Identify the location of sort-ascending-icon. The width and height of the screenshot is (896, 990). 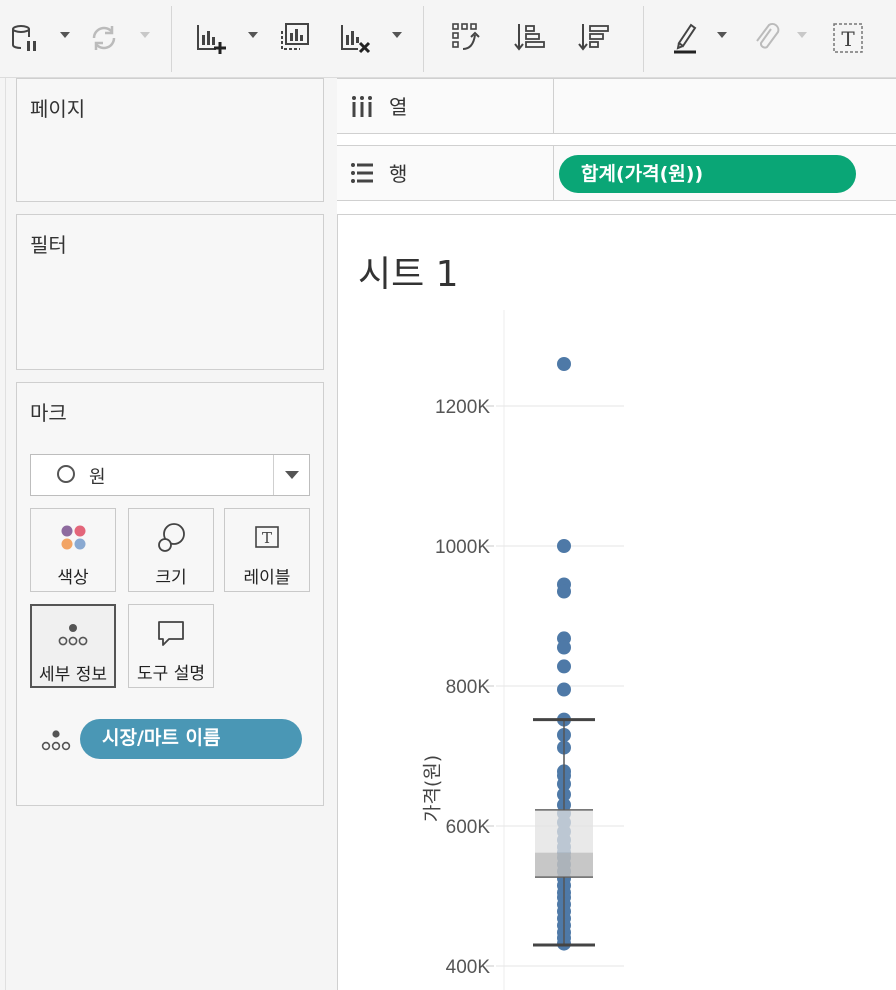
(530, 38).